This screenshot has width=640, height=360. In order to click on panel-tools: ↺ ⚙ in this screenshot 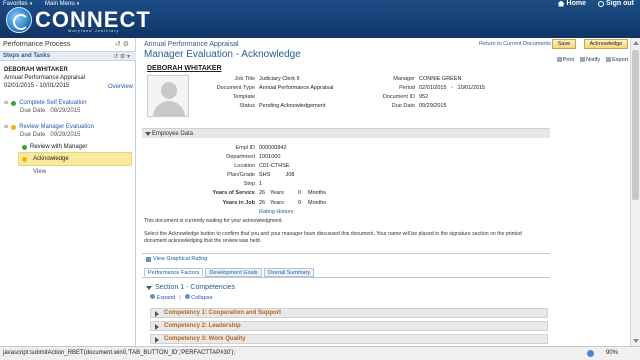, I will do `click(122, 44)`.